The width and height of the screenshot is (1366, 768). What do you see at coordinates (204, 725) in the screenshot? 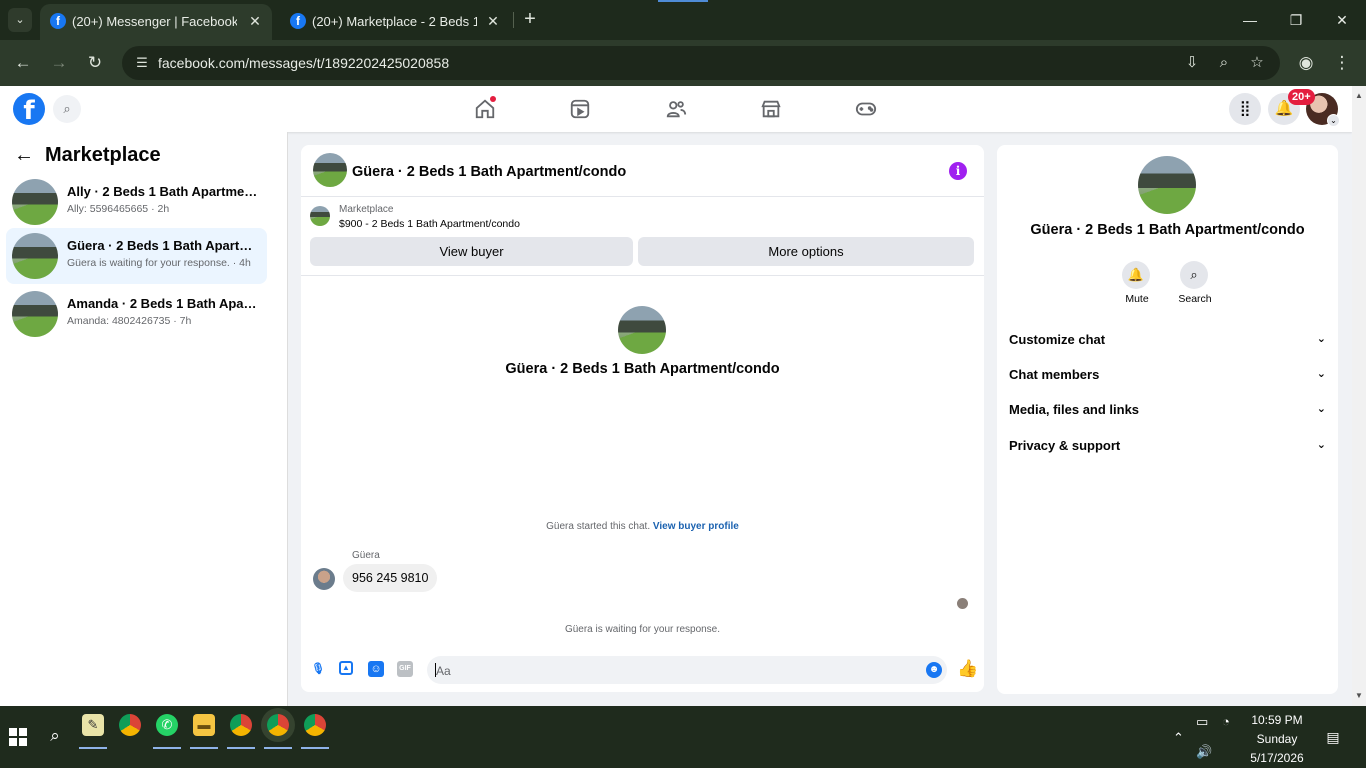
I see `file-explorer-icon: ▬` at bounding box center [204, 725].